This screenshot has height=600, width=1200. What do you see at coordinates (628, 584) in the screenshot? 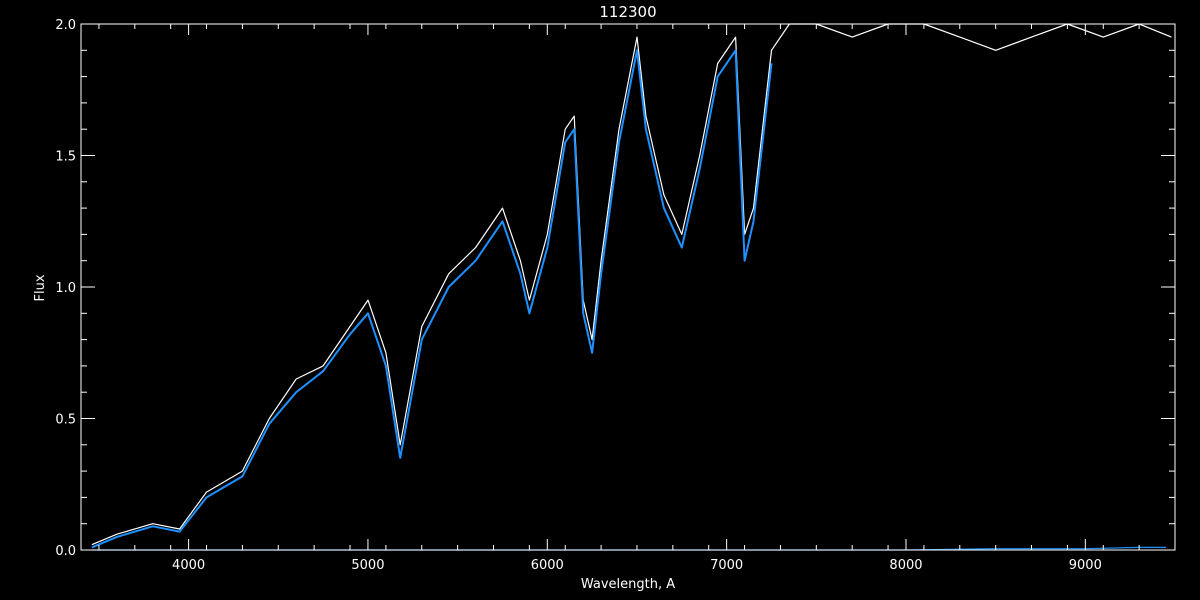
I see `x-axis-label: Wavelength, A` at bounding box center [628, 584].